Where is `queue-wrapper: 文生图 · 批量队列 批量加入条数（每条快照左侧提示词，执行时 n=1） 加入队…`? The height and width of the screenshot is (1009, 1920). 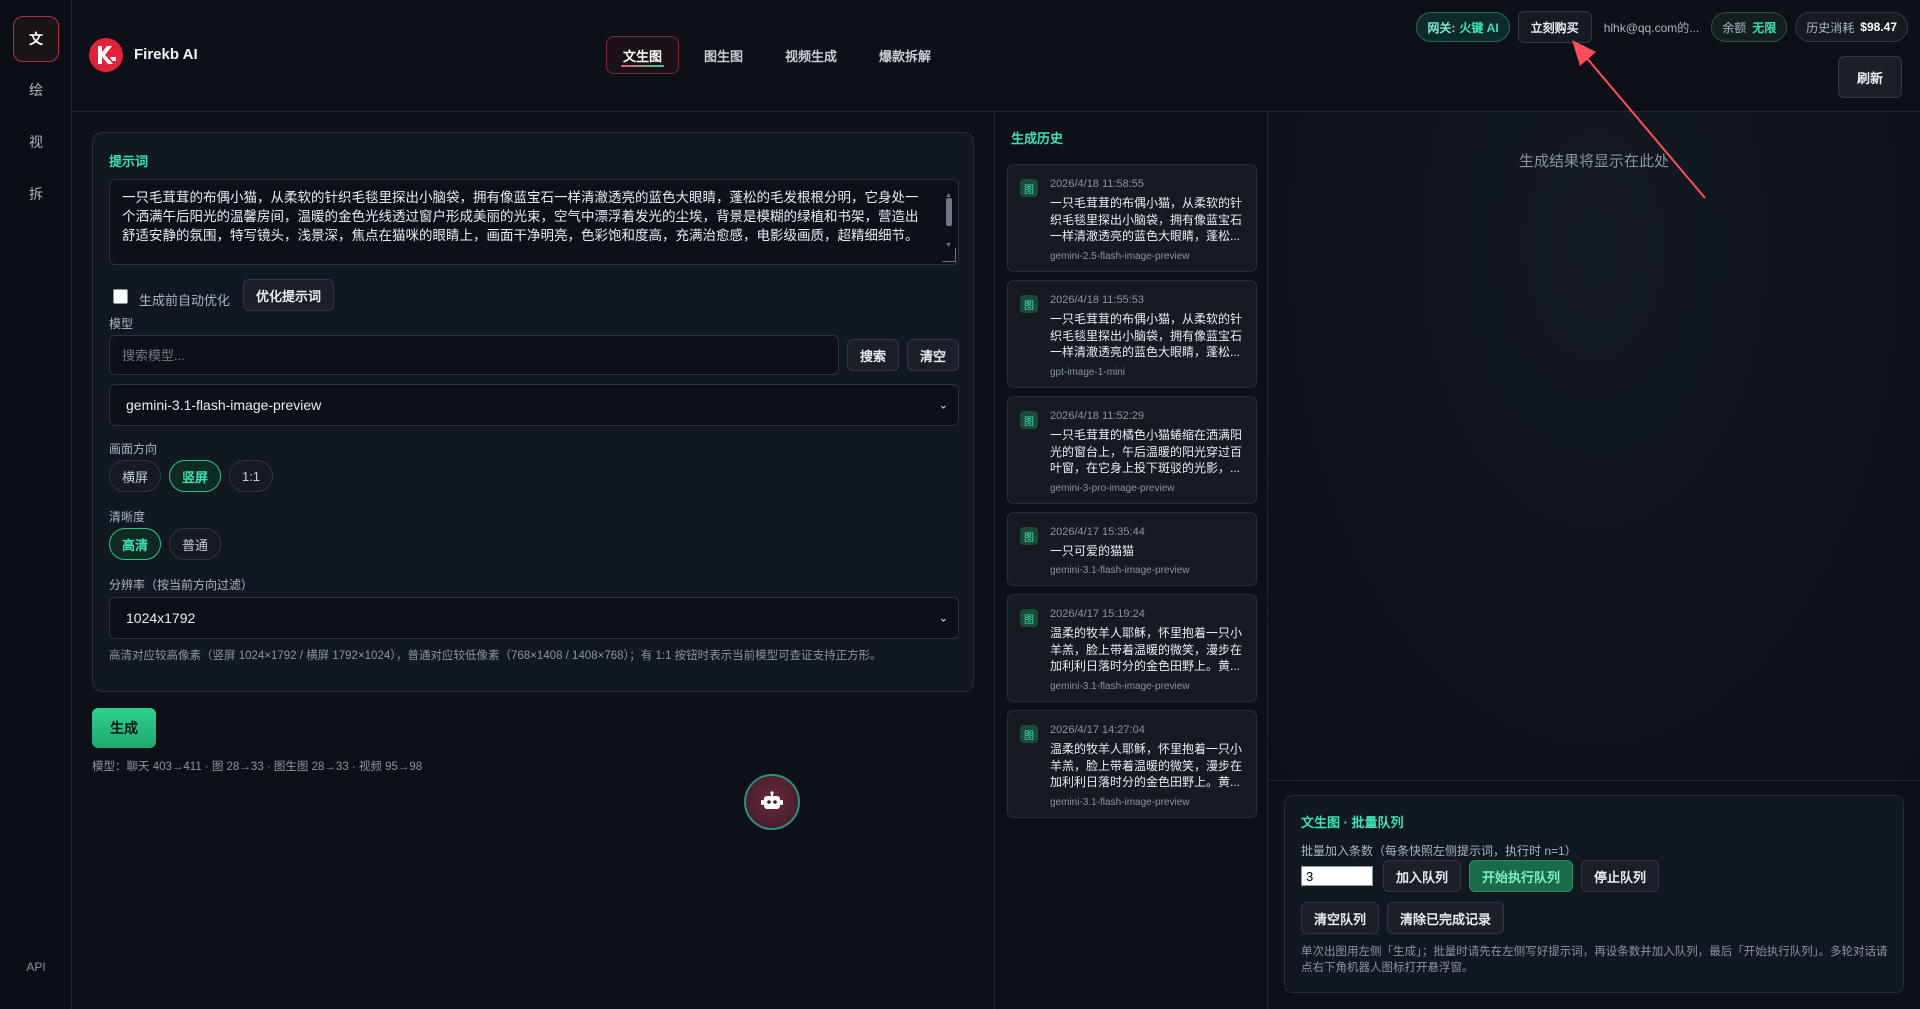 queue-wrapper: 文生图 · 批量队列 批量加入条数（每条快照左侧提示词，执行时 n=1） 加入队… is located at coordinates (1594, 894).